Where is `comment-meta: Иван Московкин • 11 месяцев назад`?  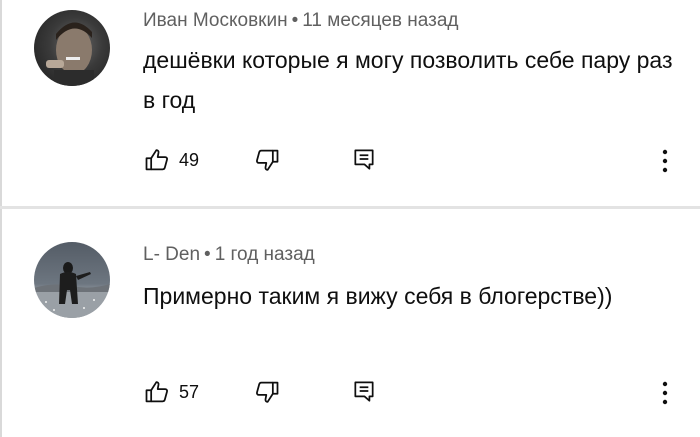 comment-meta: Иван Московкин • 11 месяцев назад is located at coordinates (301, 21).